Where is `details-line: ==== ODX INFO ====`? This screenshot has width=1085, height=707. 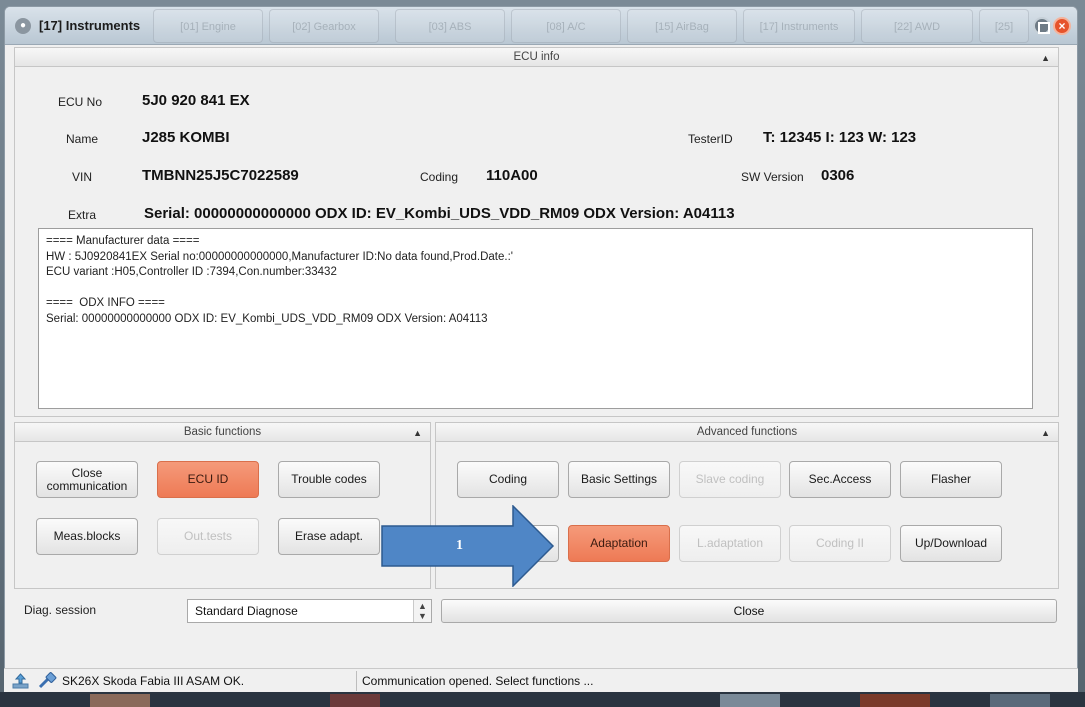
details-line: ==== ODX INFO ==== is located at coordinates (105, 303).